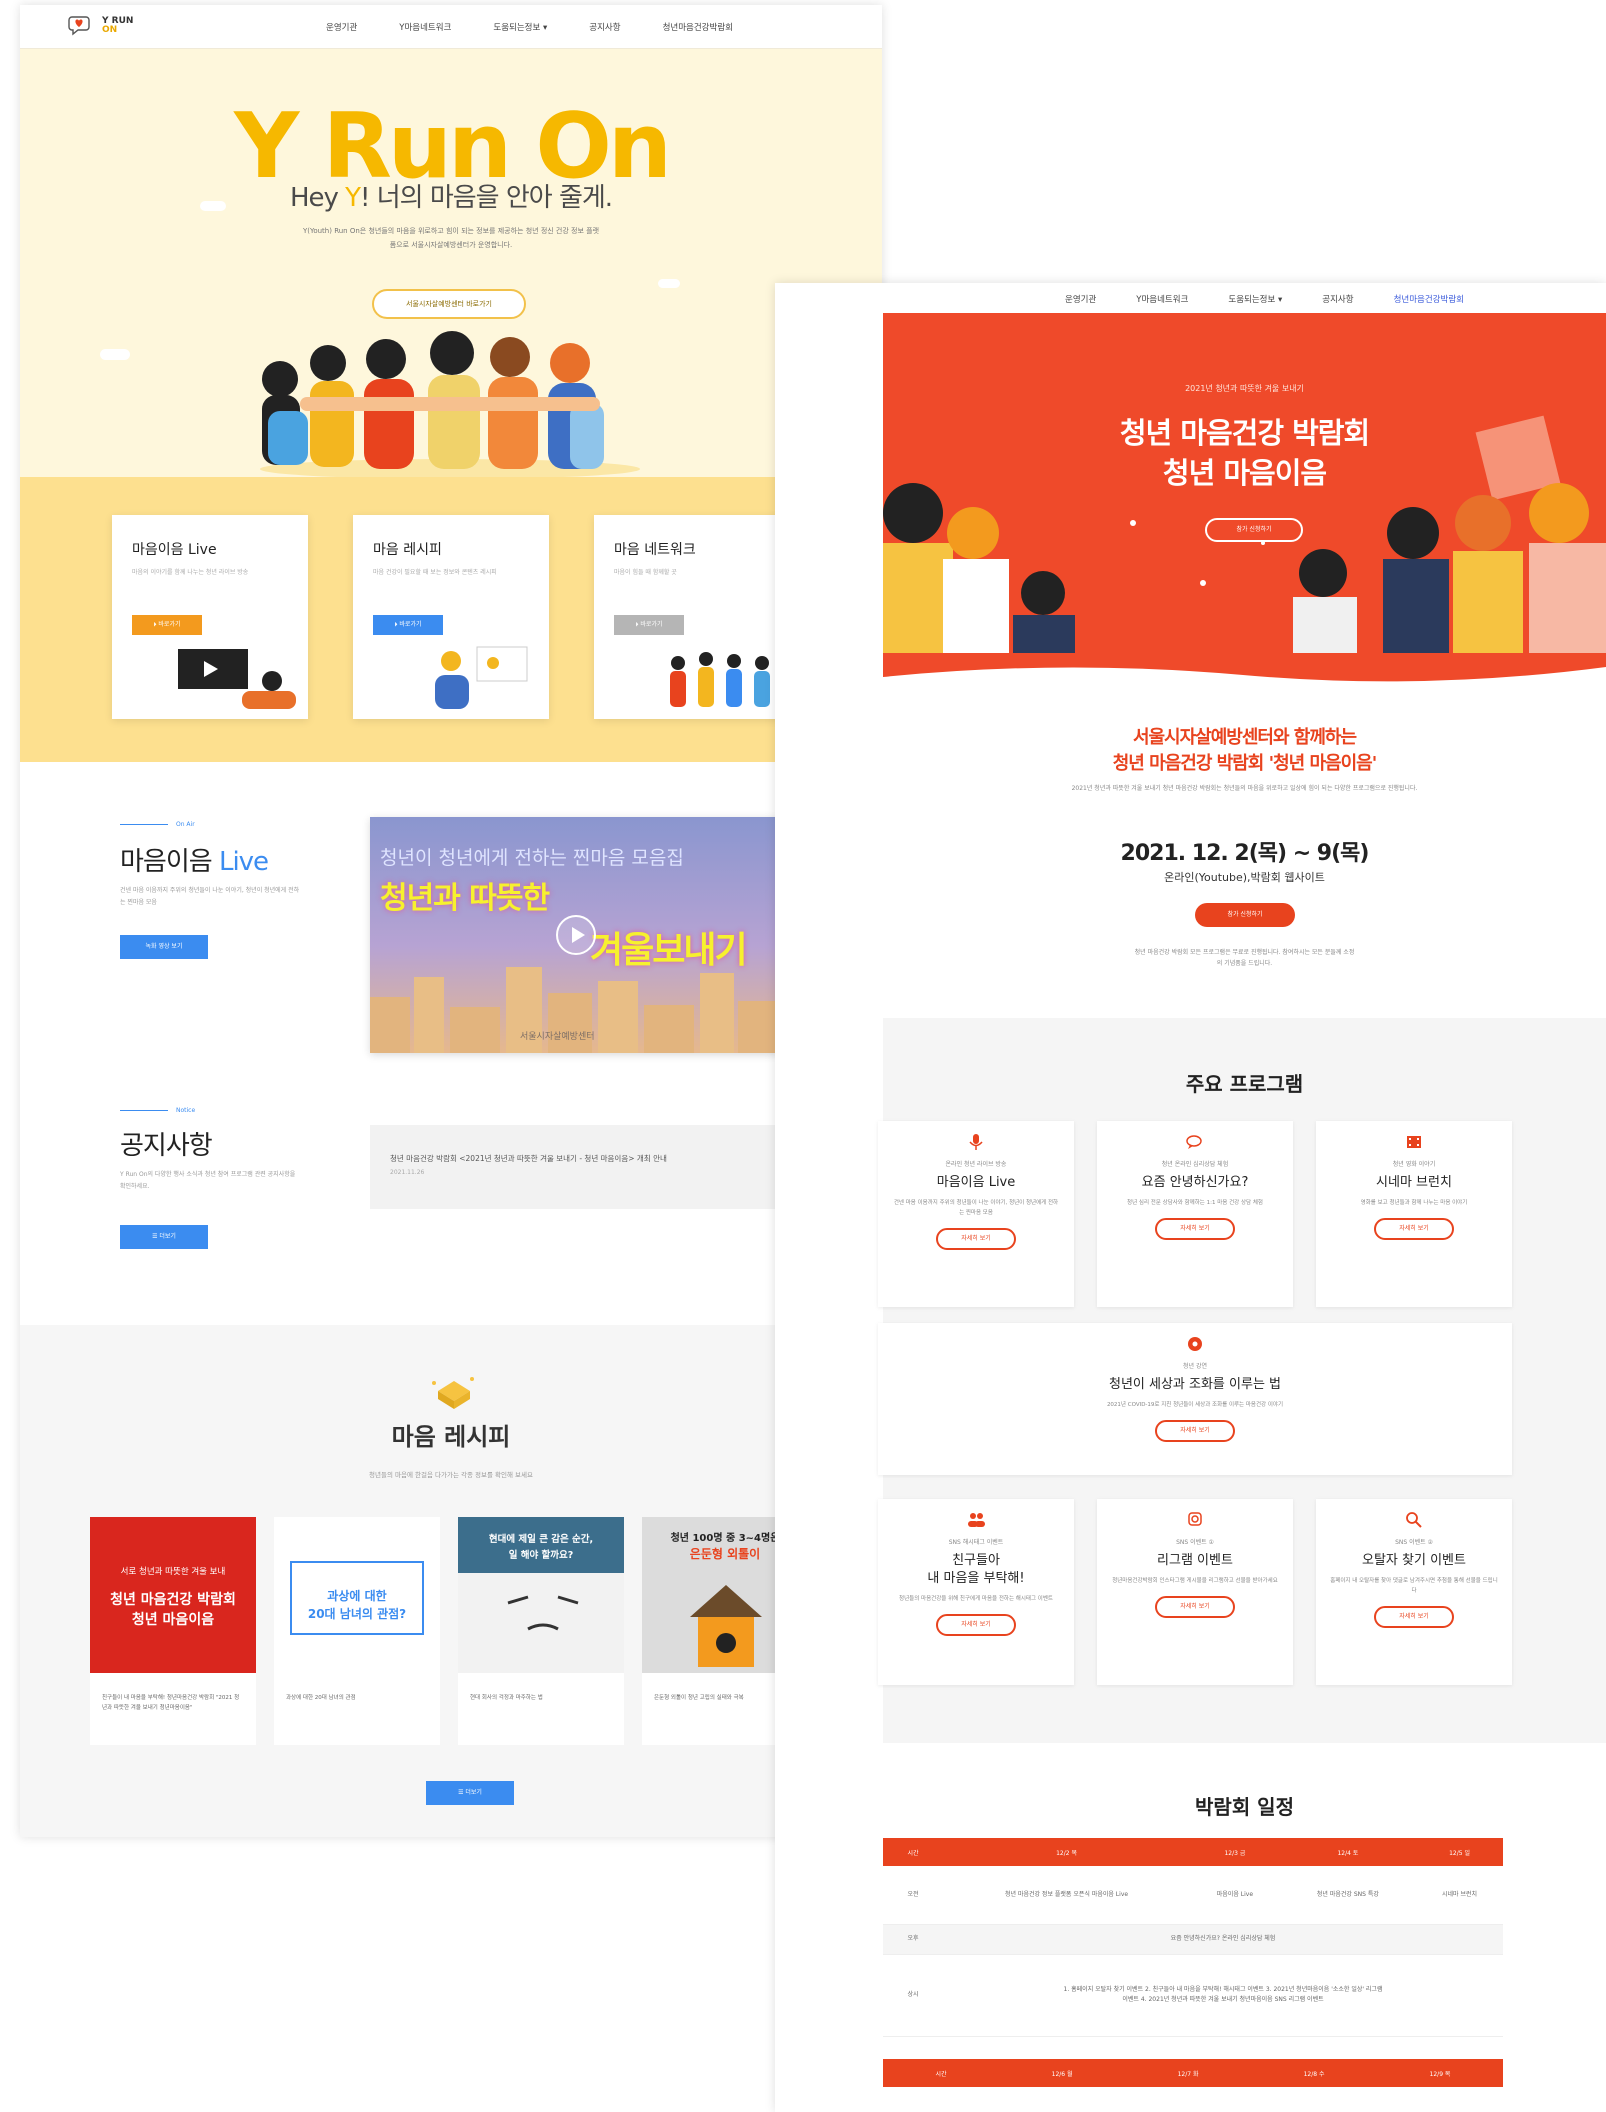 Image resolution: width=1606 pixels, height=2112 pixels. What do you see at coordinates (976, 1569) in the screenshot?
I see `program-title: 친구들아 내 마음을 부탁해!` at bounding box center [976, 1569].